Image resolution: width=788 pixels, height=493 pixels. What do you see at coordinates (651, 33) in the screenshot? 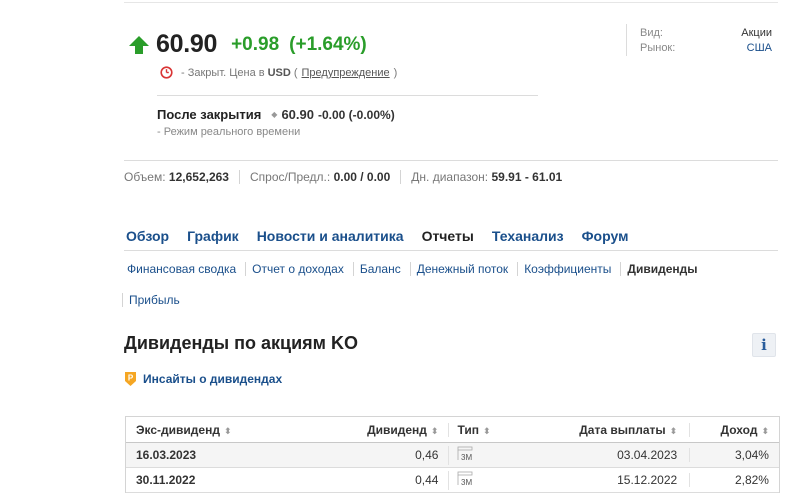
I see `type-label: Вид:` at bounding box center [651, 33].